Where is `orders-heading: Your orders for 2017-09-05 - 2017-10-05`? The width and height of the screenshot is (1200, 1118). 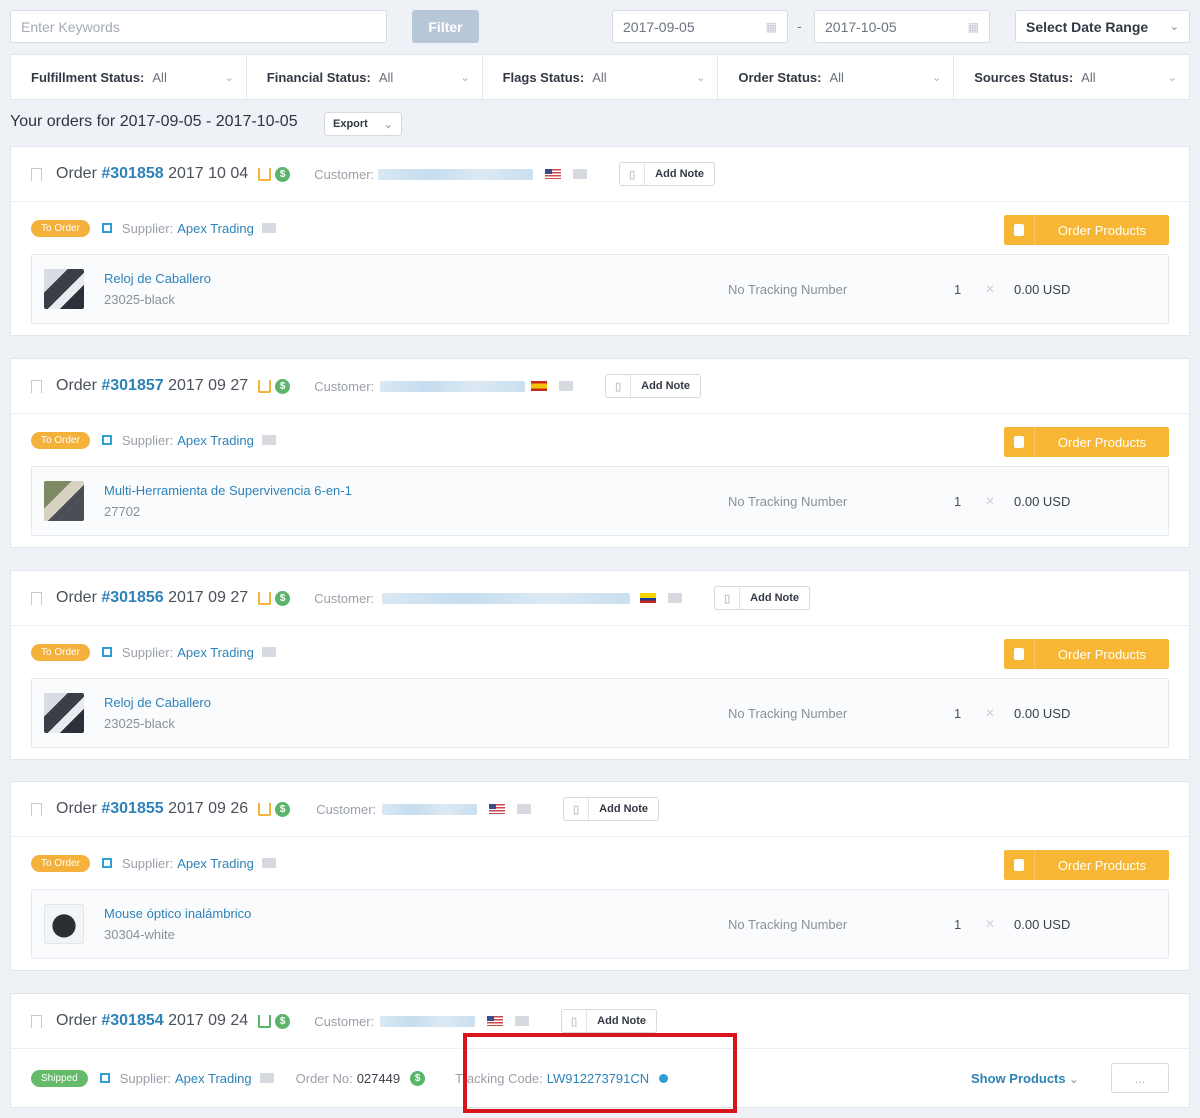
orders-heading: Your orders for 2017-09-05 - 2017-10-05 is located at coordinates (154, 121).